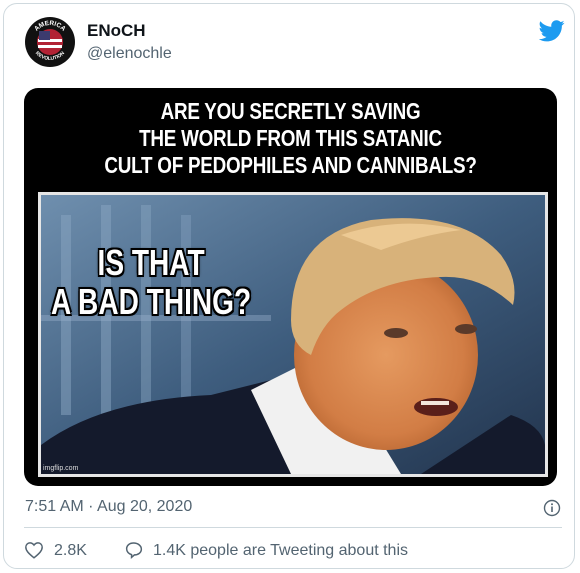  What do you see at coordinates (551, 31) in the screenshot?
I see `twitter-bird-icon` at bounding box center [551, 31].